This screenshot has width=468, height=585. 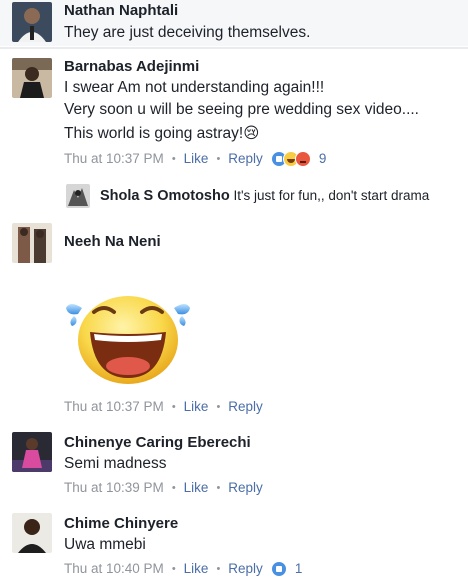 I want to click on laughing-face-sticker, so click(x=128, y=340).